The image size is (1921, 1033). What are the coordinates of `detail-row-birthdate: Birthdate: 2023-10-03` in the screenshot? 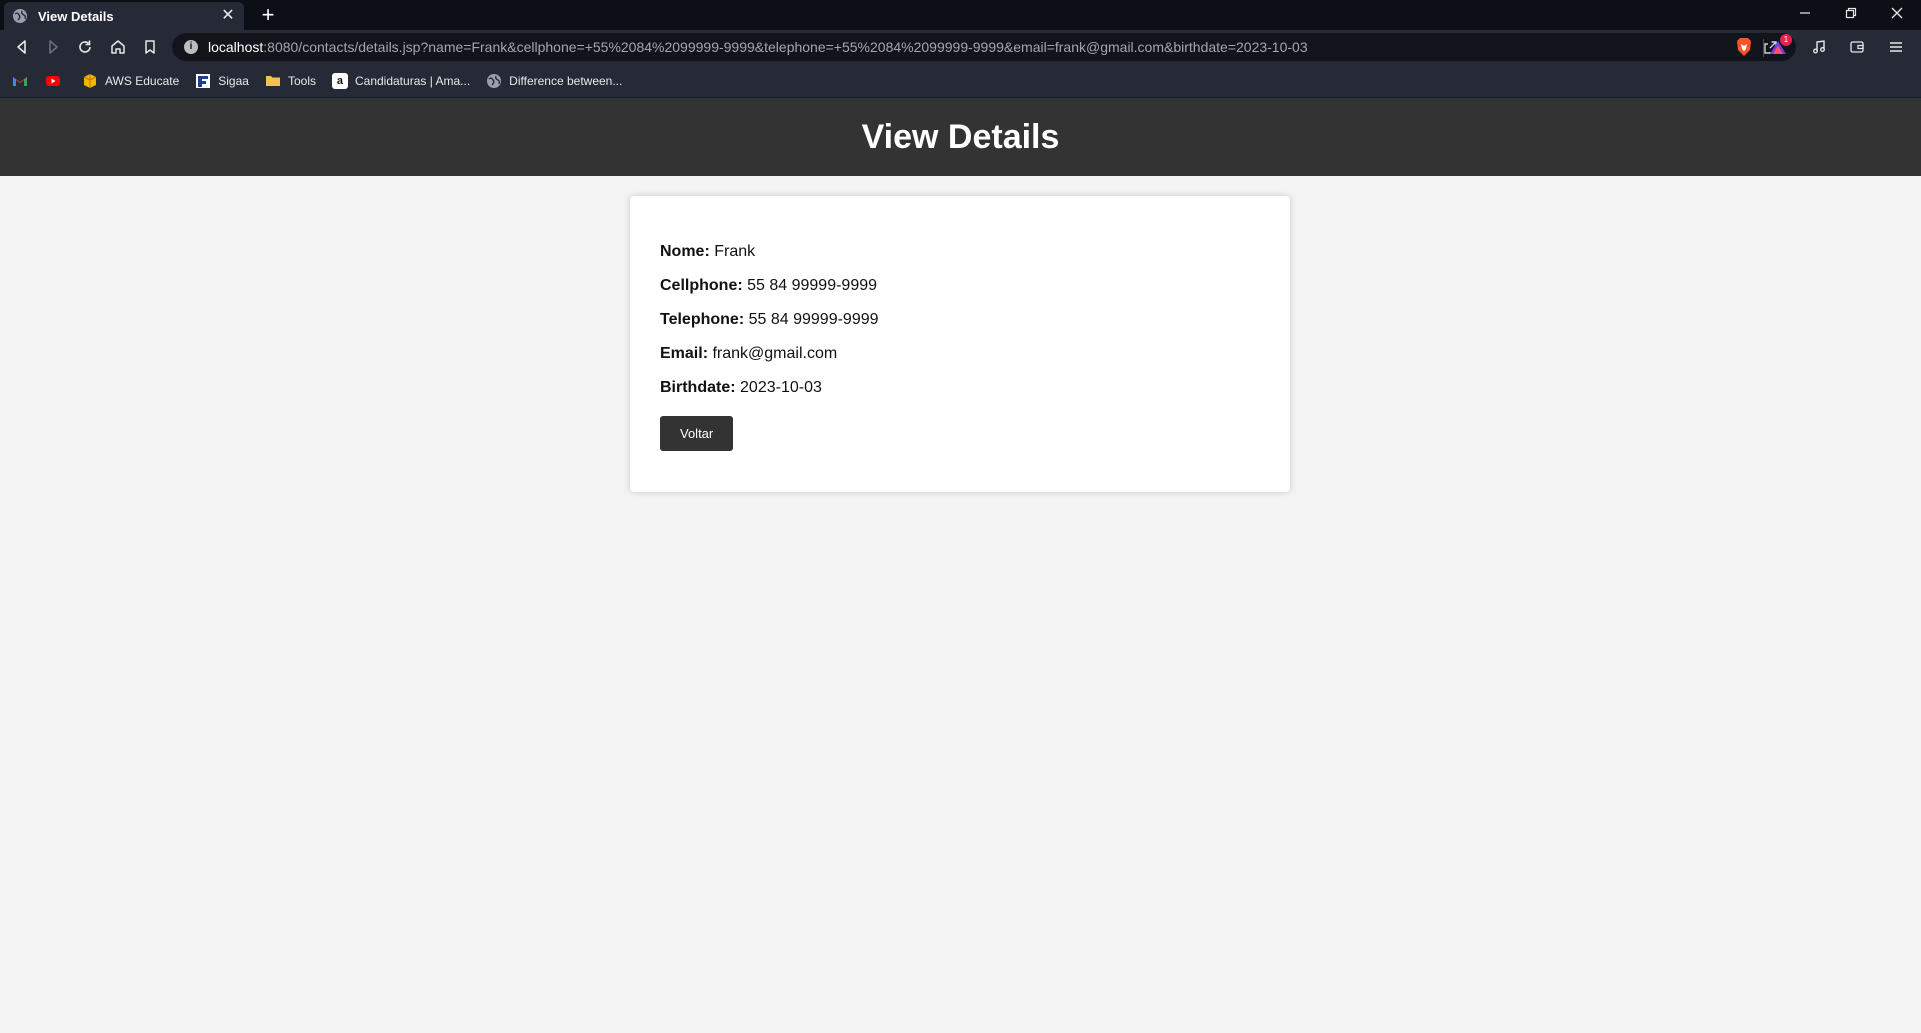 It's located at (960, 393).